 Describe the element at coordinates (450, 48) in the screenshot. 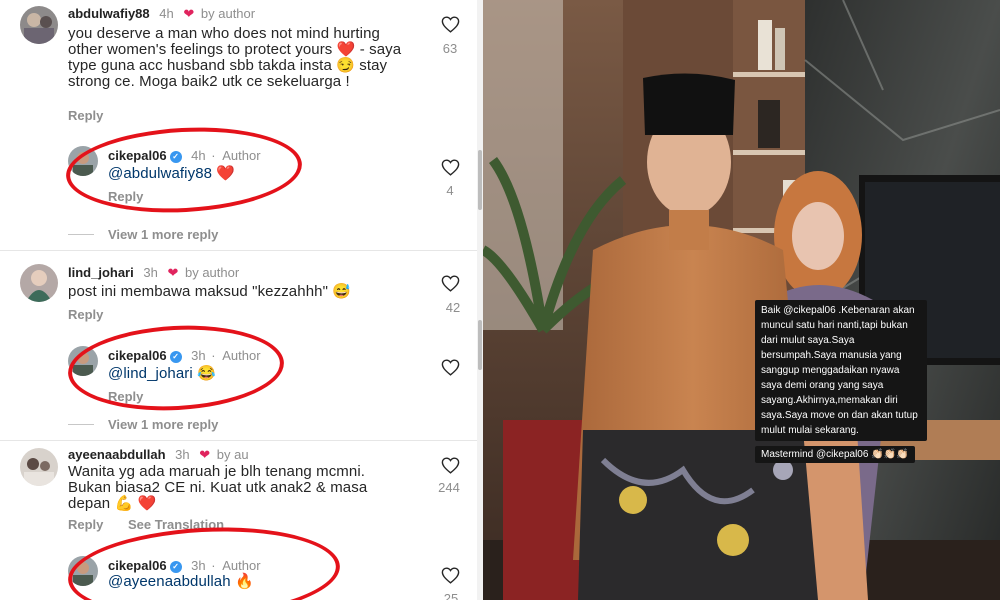

I see `like-count: 63` at that location.